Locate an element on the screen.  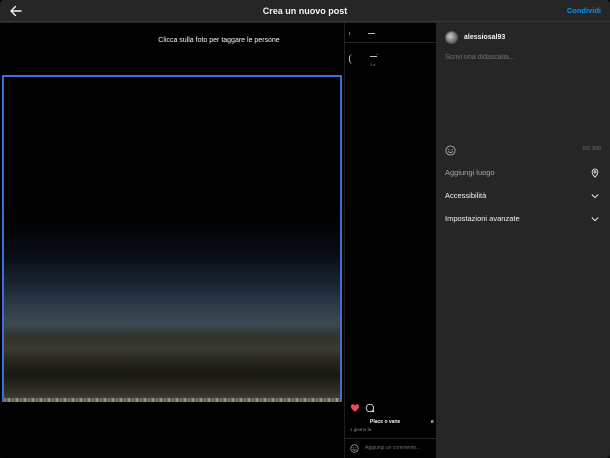
modal-header: Crea un nuovo post Condividi is located at coordinates (305, 11).